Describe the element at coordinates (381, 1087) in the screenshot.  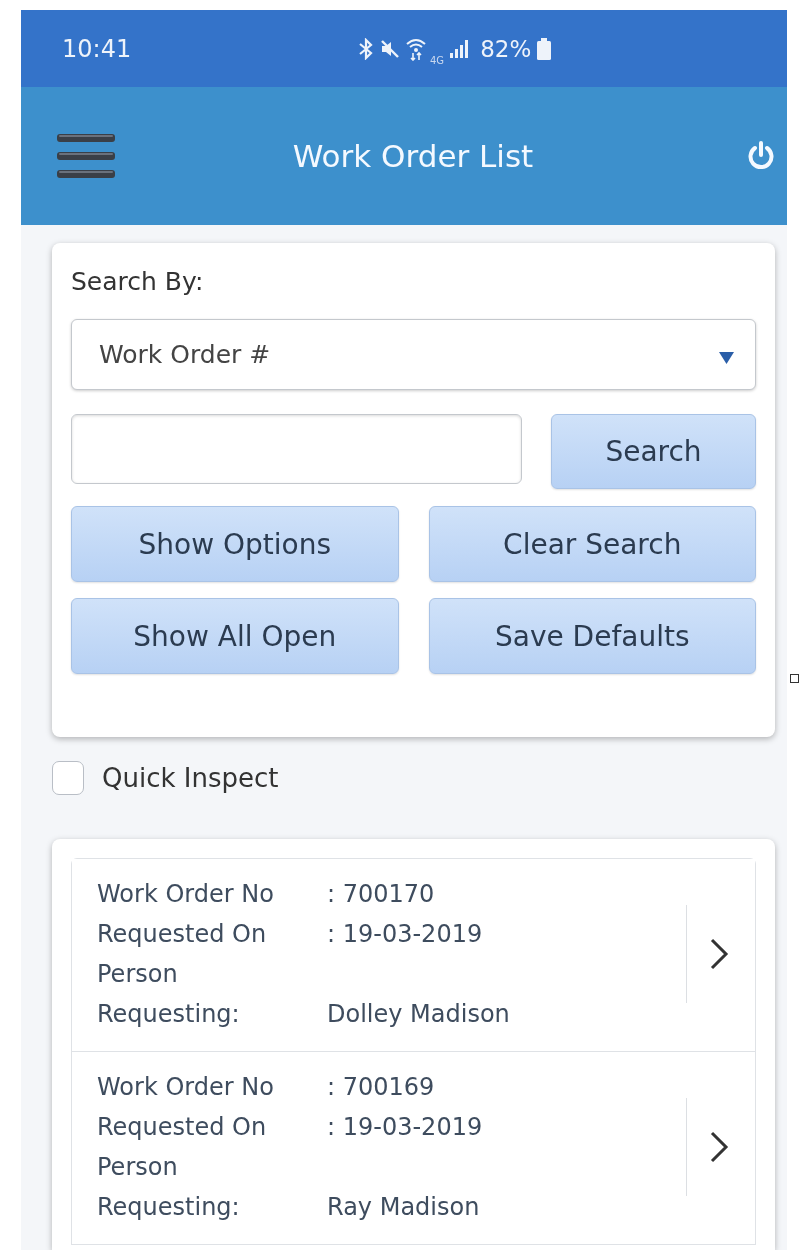
I see `field-value: : 700169` at that location.